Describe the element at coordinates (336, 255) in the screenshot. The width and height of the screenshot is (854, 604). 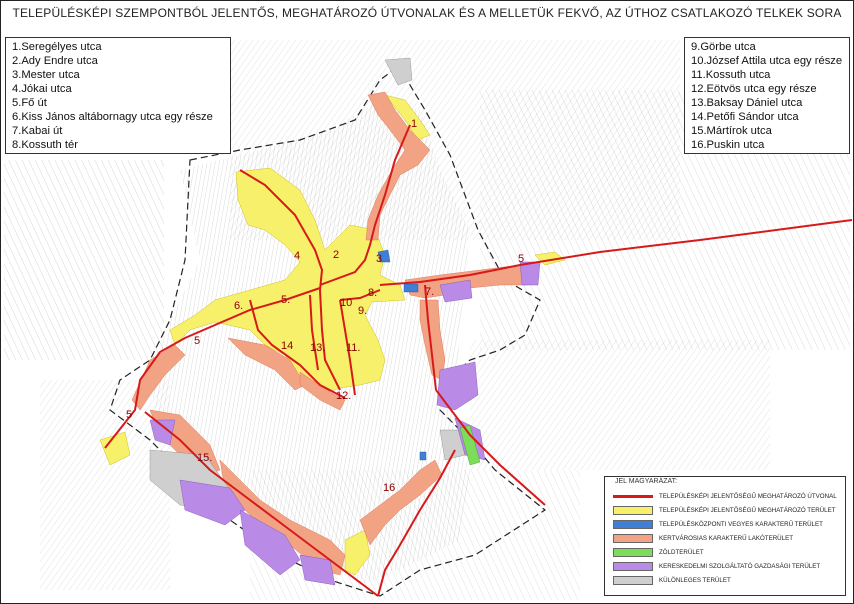
I see `map-label-2: 2` at that location.